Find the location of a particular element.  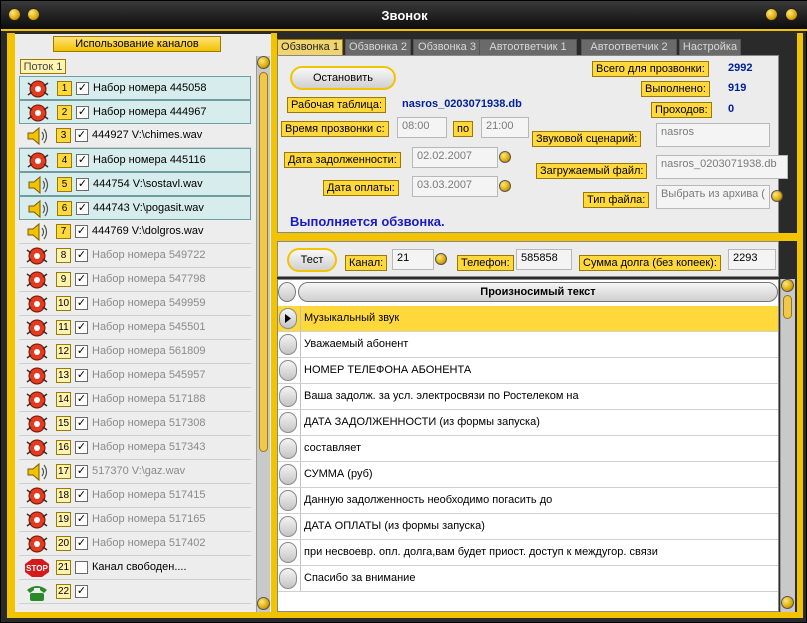

filetype-dropdown-icon is located at coordinates (777, 196).